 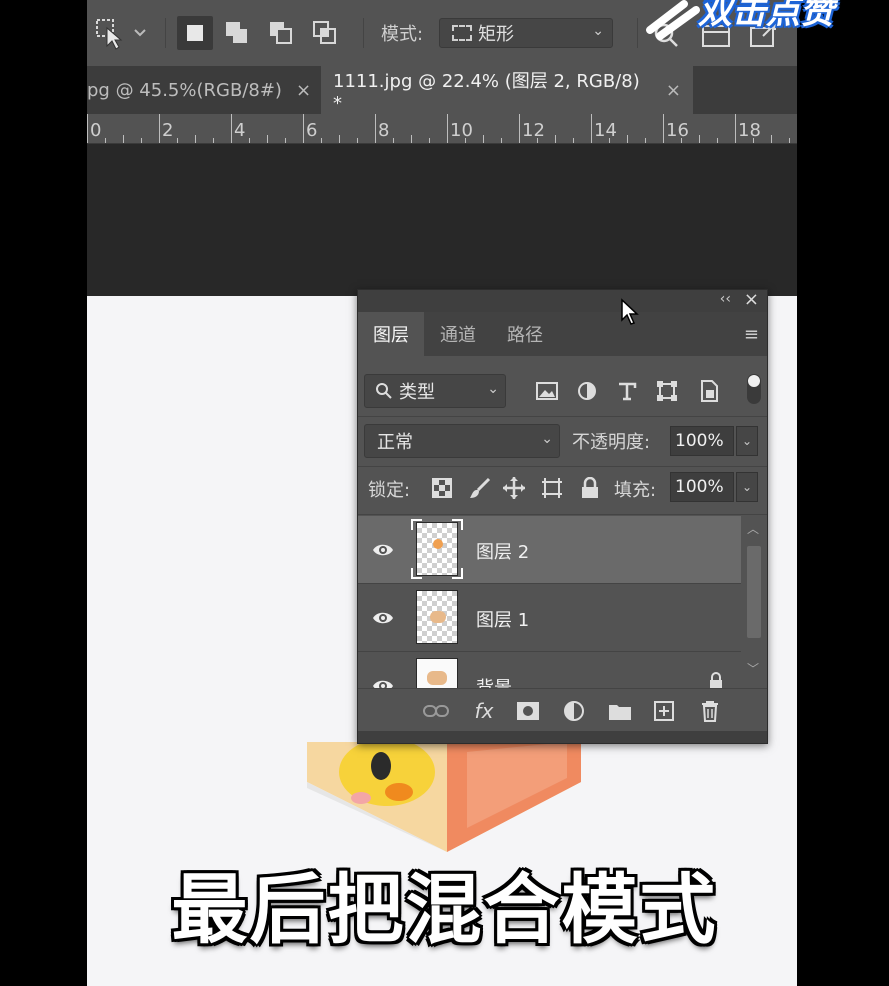 I want to click on layers-scrollbar: ︿ ﹀, so click(x=753, y=602).